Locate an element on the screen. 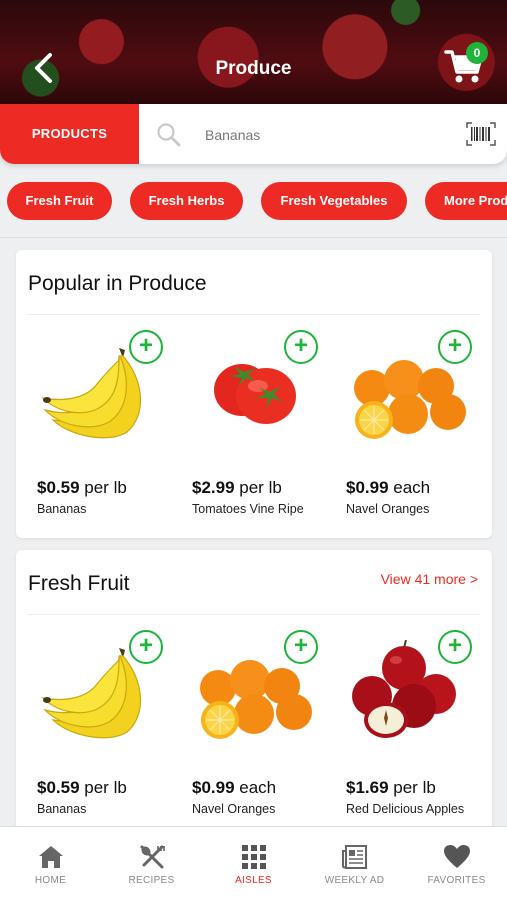 This screenshot has width=507, height=900. header-banner is located at coordinates (253, 52).